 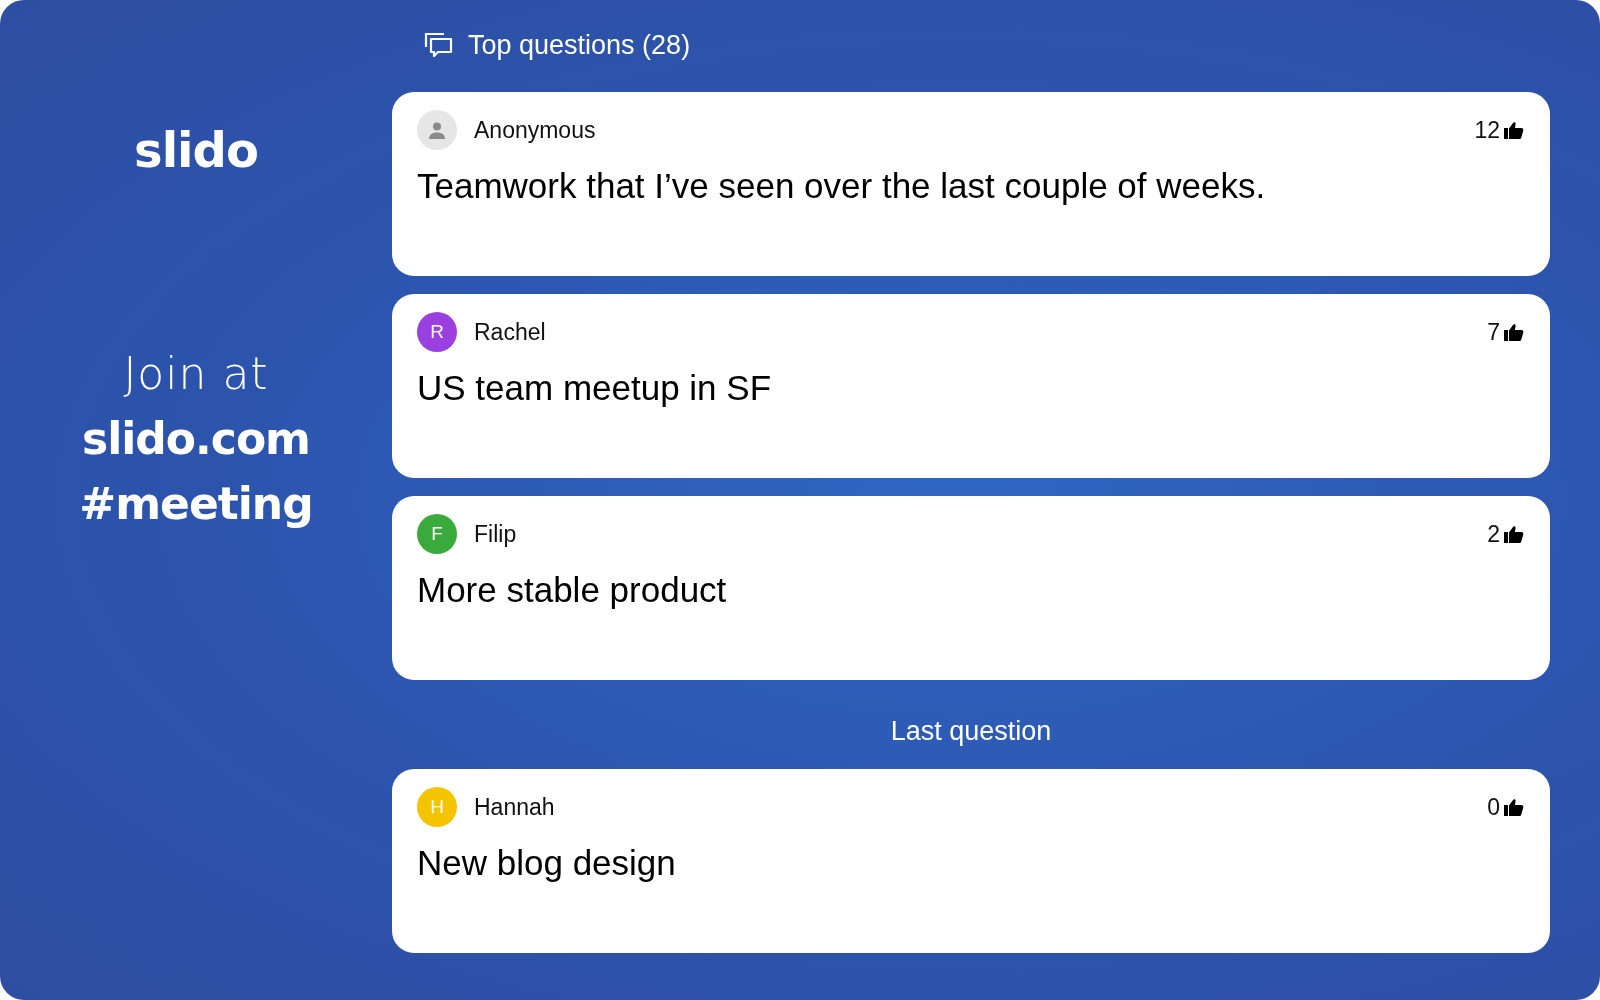 What do you see at coordinates (196, 150) in the screenshot?
I see `slido-logo: slido` at bounding box center [196, 150].